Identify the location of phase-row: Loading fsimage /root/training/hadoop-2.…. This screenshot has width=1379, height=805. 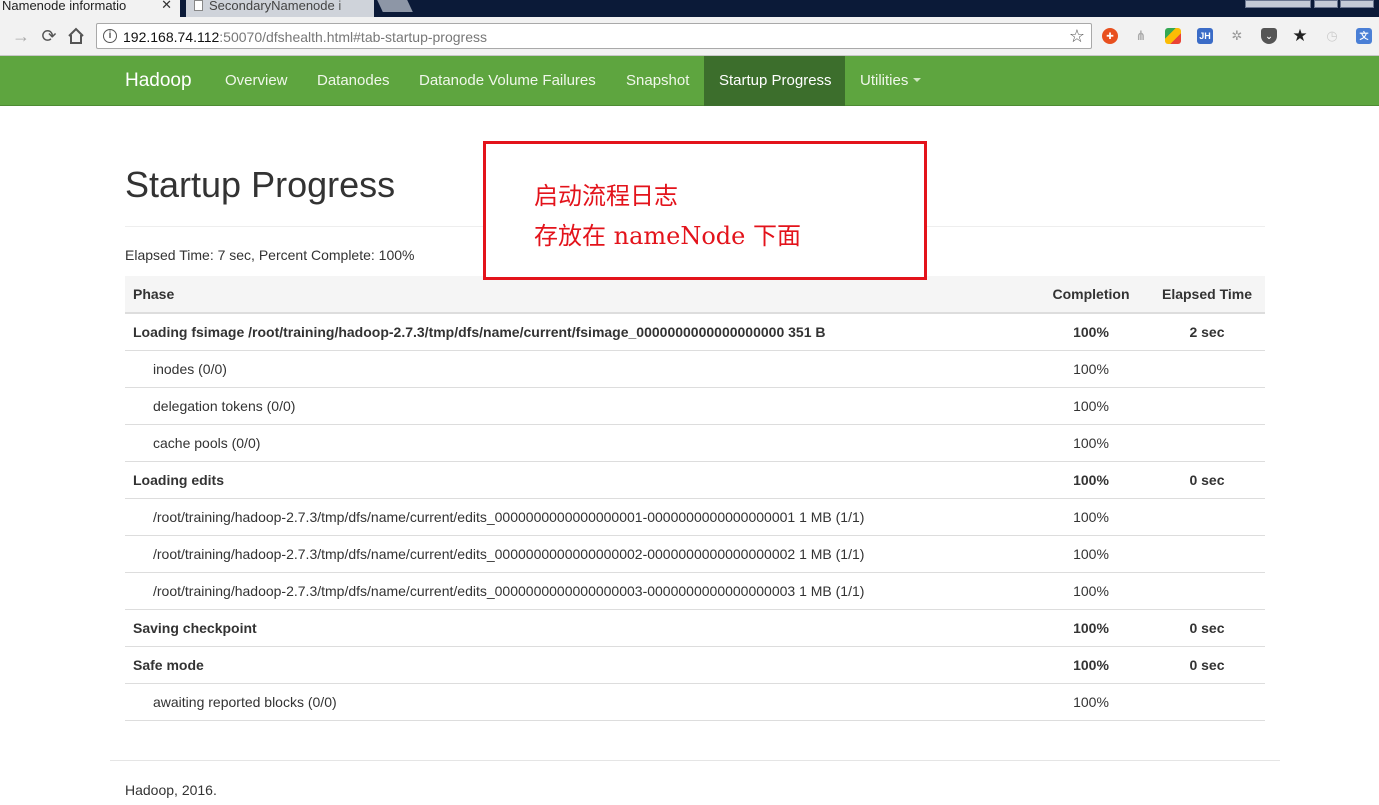
(695, 331).